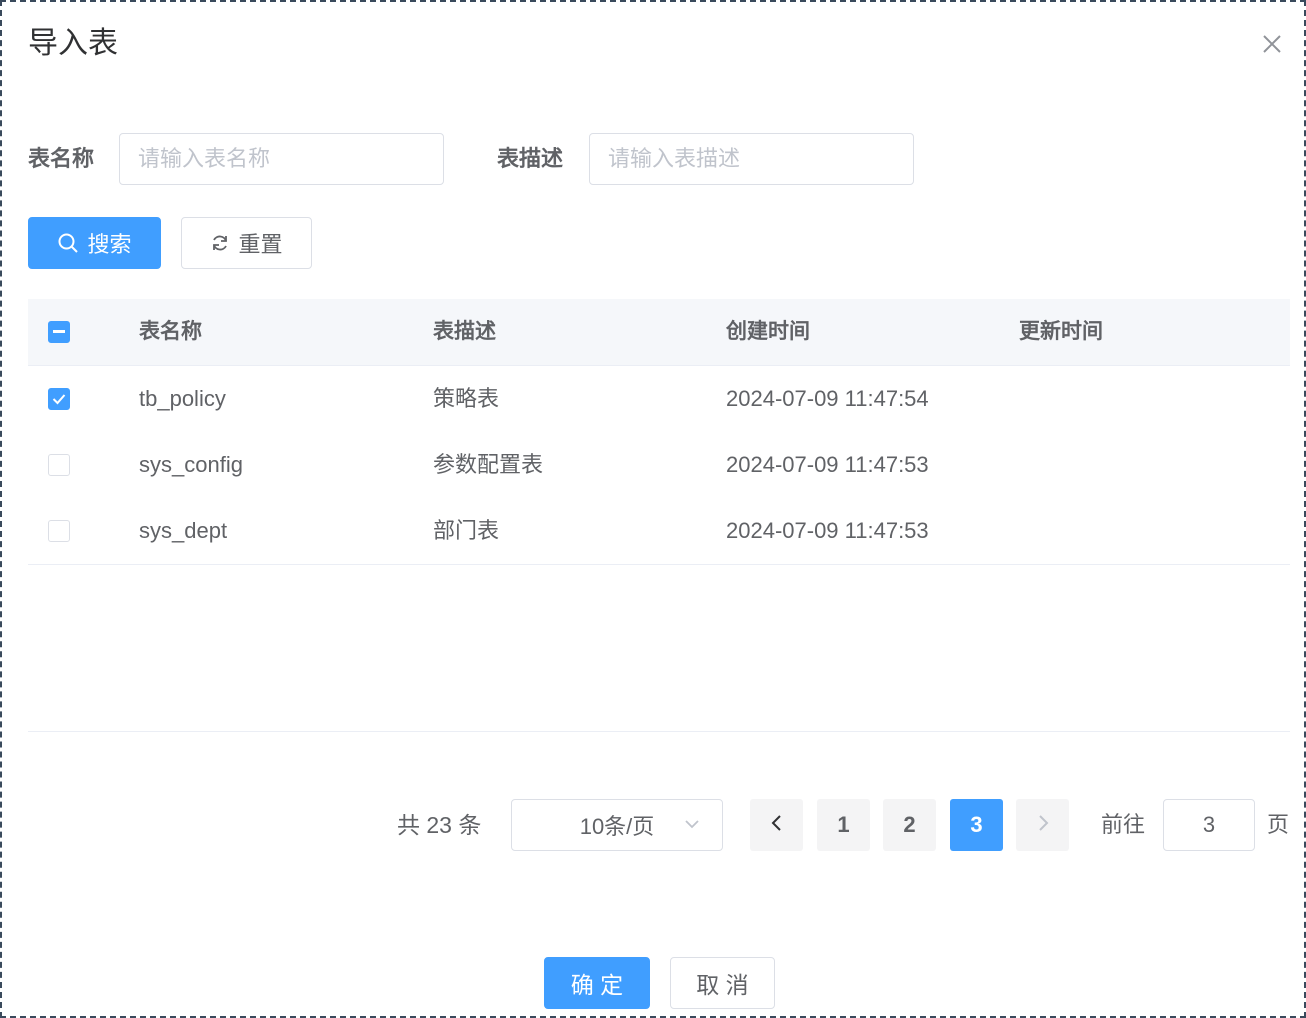 This screenshot has width=1306, height=1018. What do you see at coordinates (751, 159) in the screenshot?
I see `table-desc-input: 请输入表描述` at bounding box center [751, 159].